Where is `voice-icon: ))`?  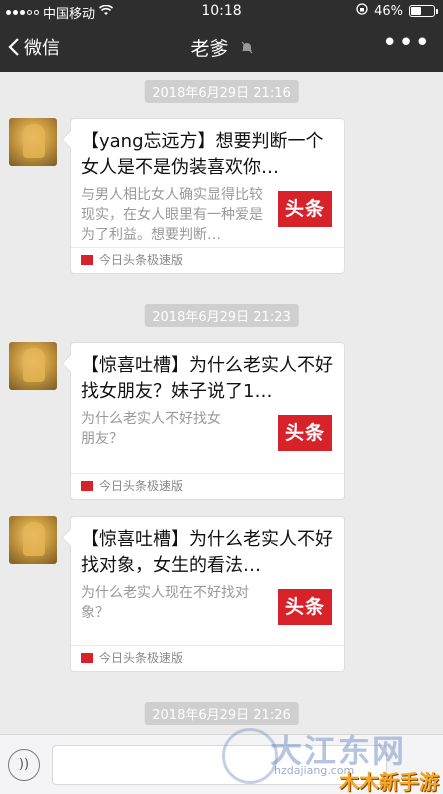 voice-icon: )) is located at coordinates (24, 764).